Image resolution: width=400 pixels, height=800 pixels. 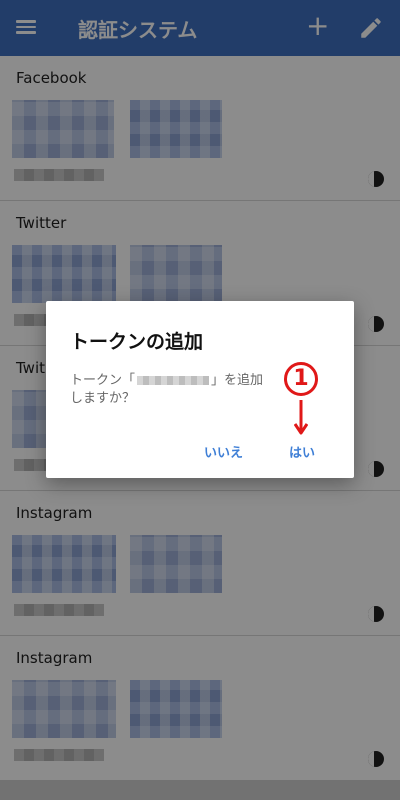 I want to click on yes-button: はい, so click(x=302, y=451).